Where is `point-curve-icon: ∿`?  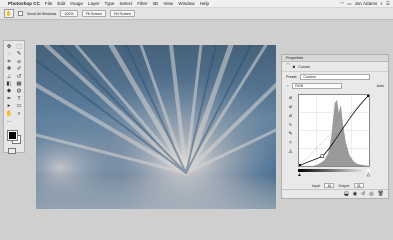 point-curve-icon: ∿ is located at coordinates (290, 125).